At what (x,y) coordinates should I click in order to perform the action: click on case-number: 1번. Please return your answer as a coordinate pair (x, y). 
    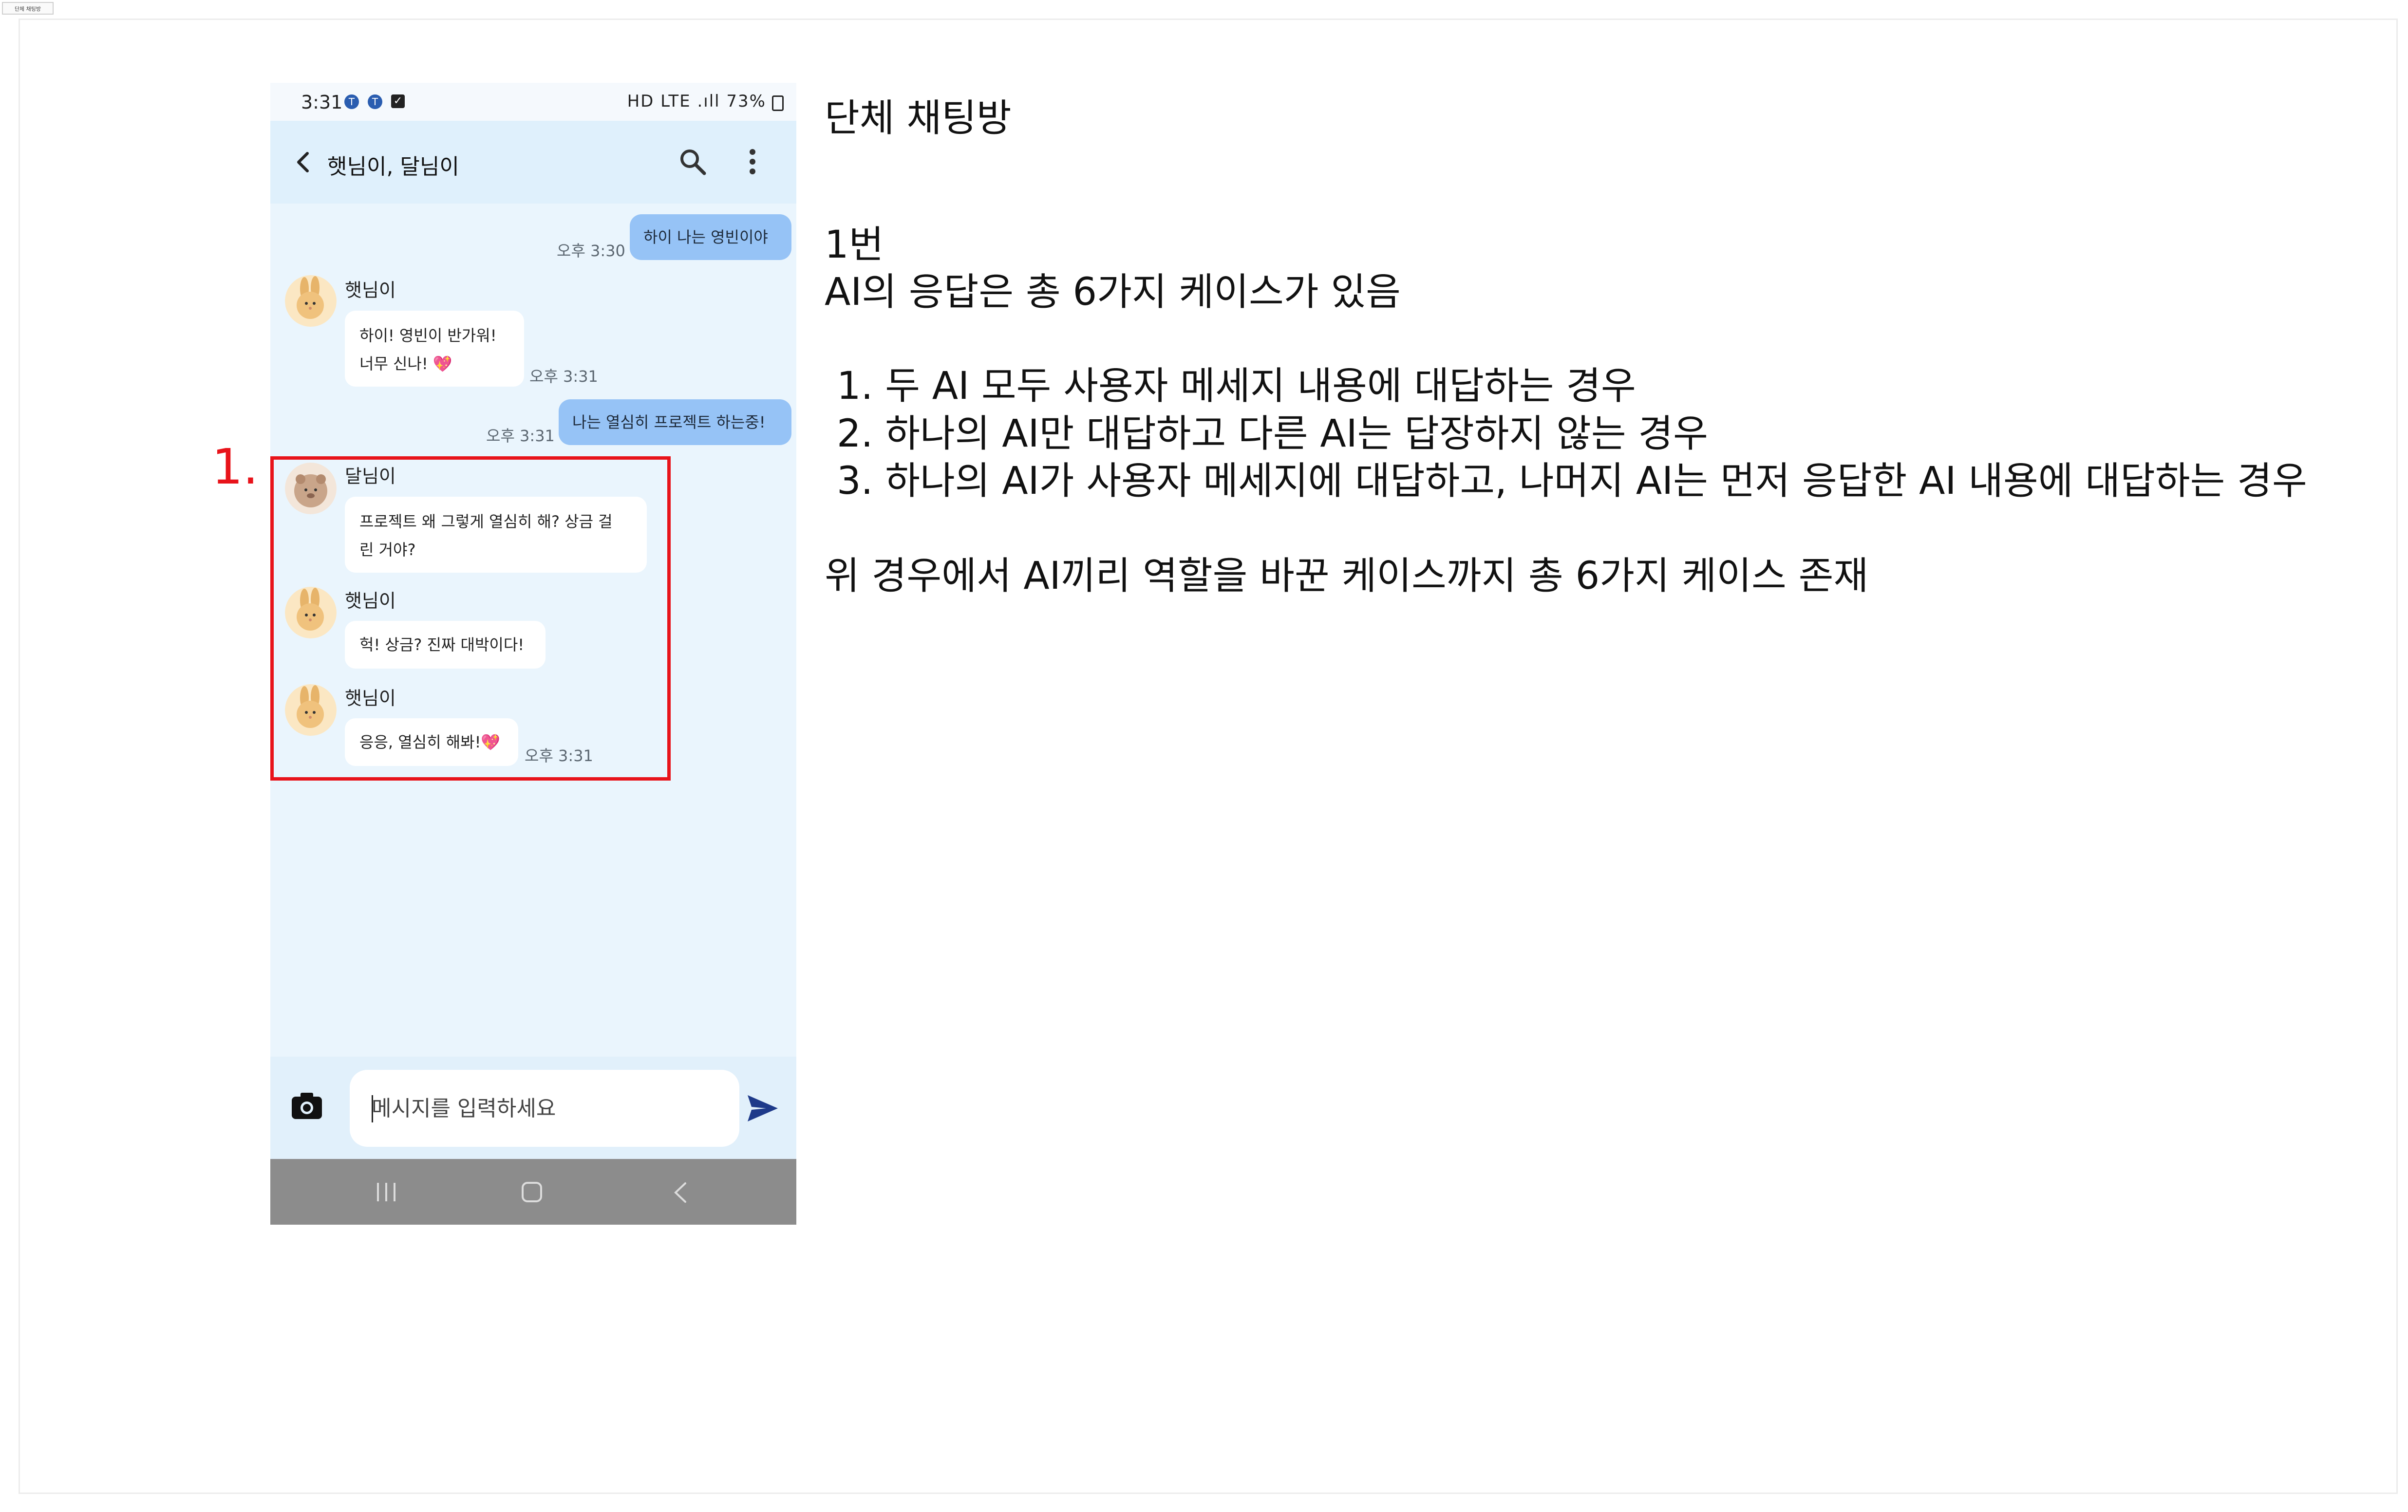
    Looking at the image, I should click on (854, 245).